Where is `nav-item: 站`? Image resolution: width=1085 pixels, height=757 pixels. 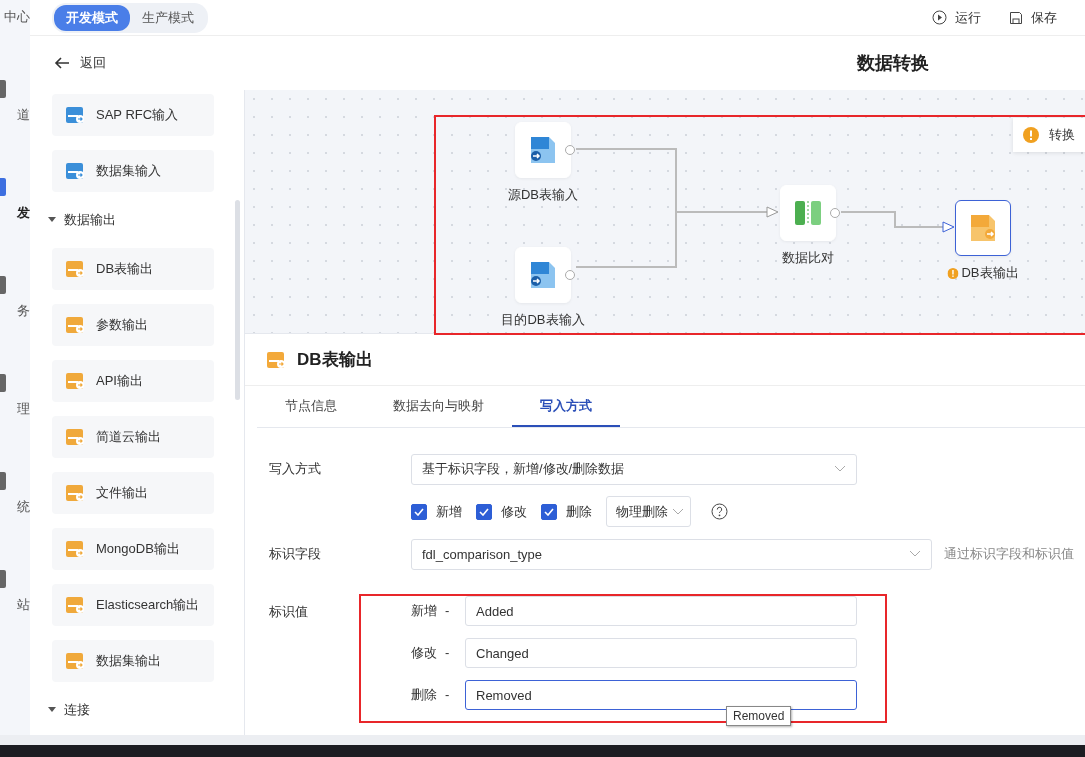 nav-item: 站 is located at coordinates (23, 605).